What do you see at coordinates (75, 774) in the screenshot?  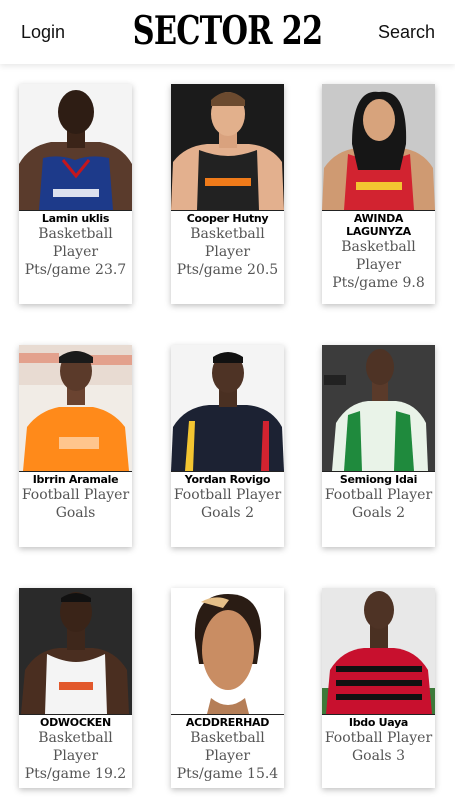 I see `player-stat: Pts/game 19.2` at bounding box center [75, 774].